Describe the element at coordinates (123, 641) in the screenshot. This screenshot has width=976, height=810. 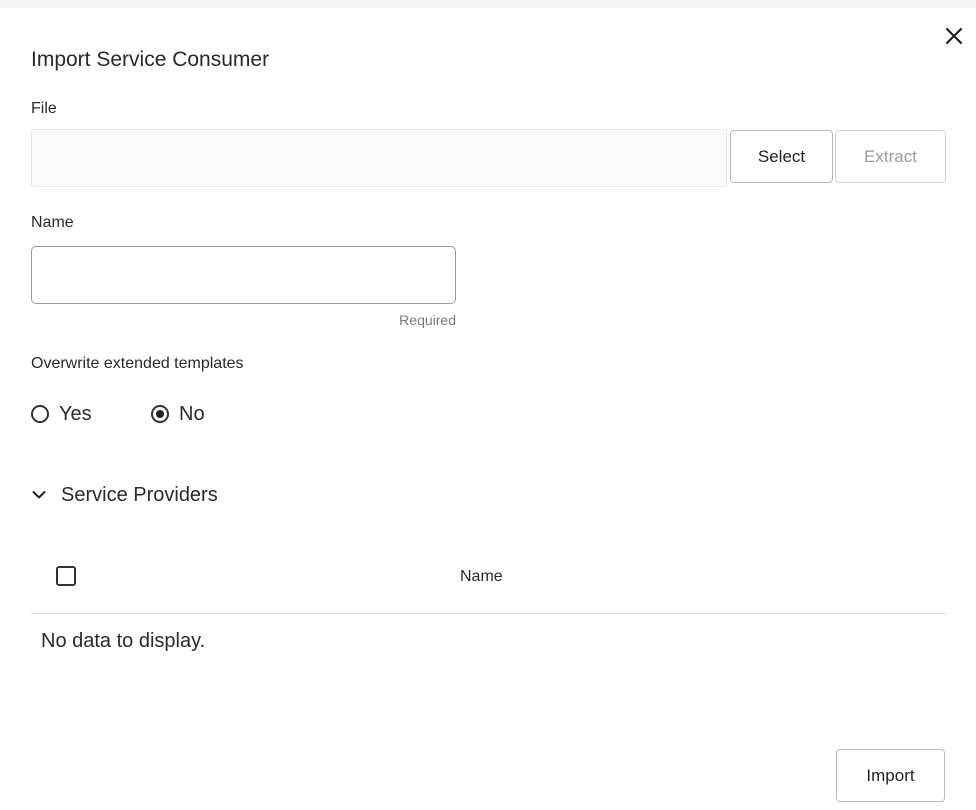
I see `empty-table-message: No data to display.` at that location.